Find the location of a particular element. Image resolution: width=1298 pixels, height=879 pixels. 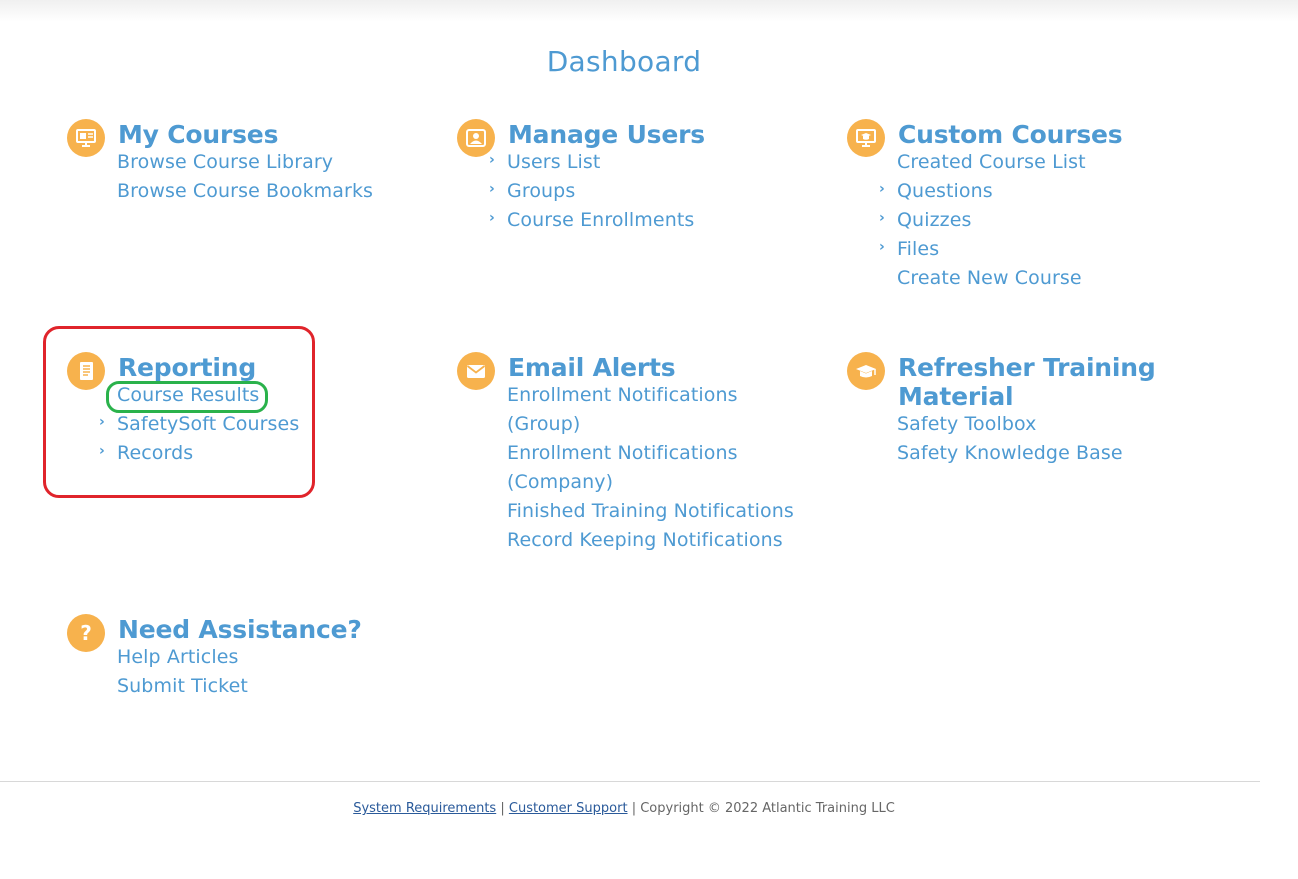

customer-support-link: Customer Support is located at coordinates (568, 808).